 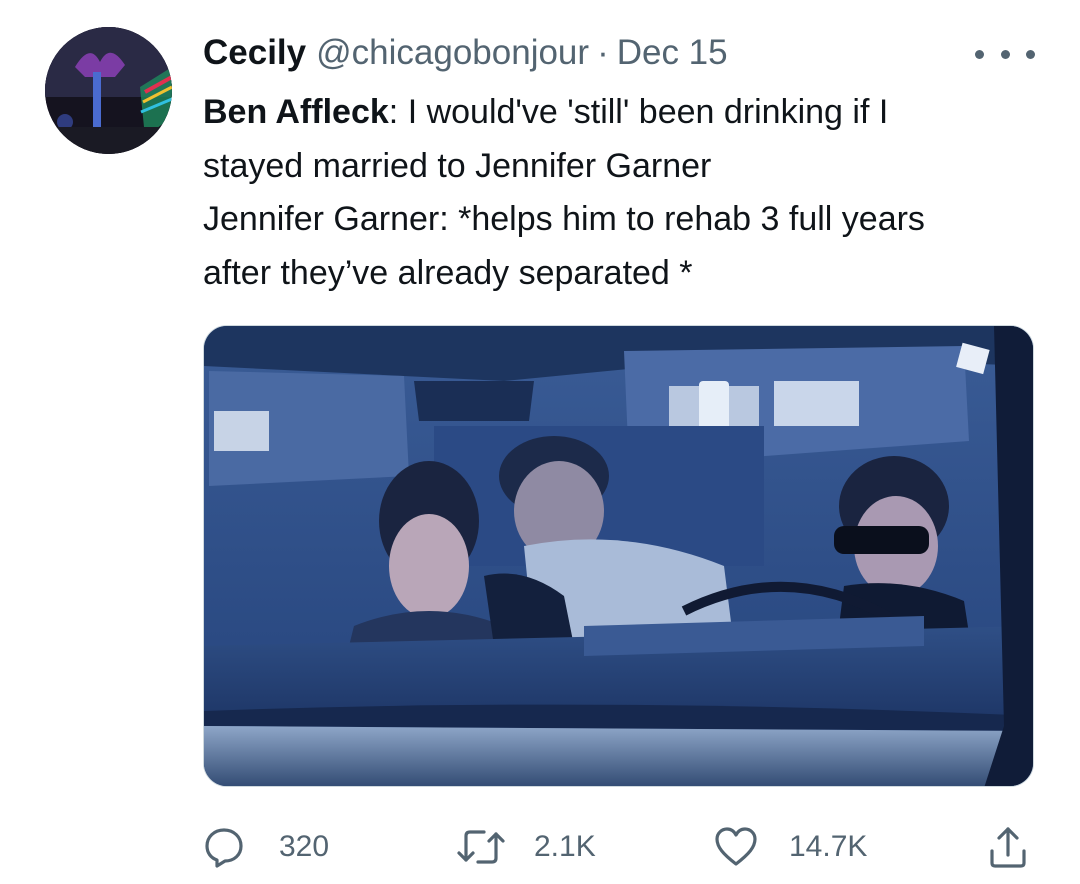 I want to click on tweet-header: Cecily @chicagobonjour · Dec 15, so click(x=465, y=53).